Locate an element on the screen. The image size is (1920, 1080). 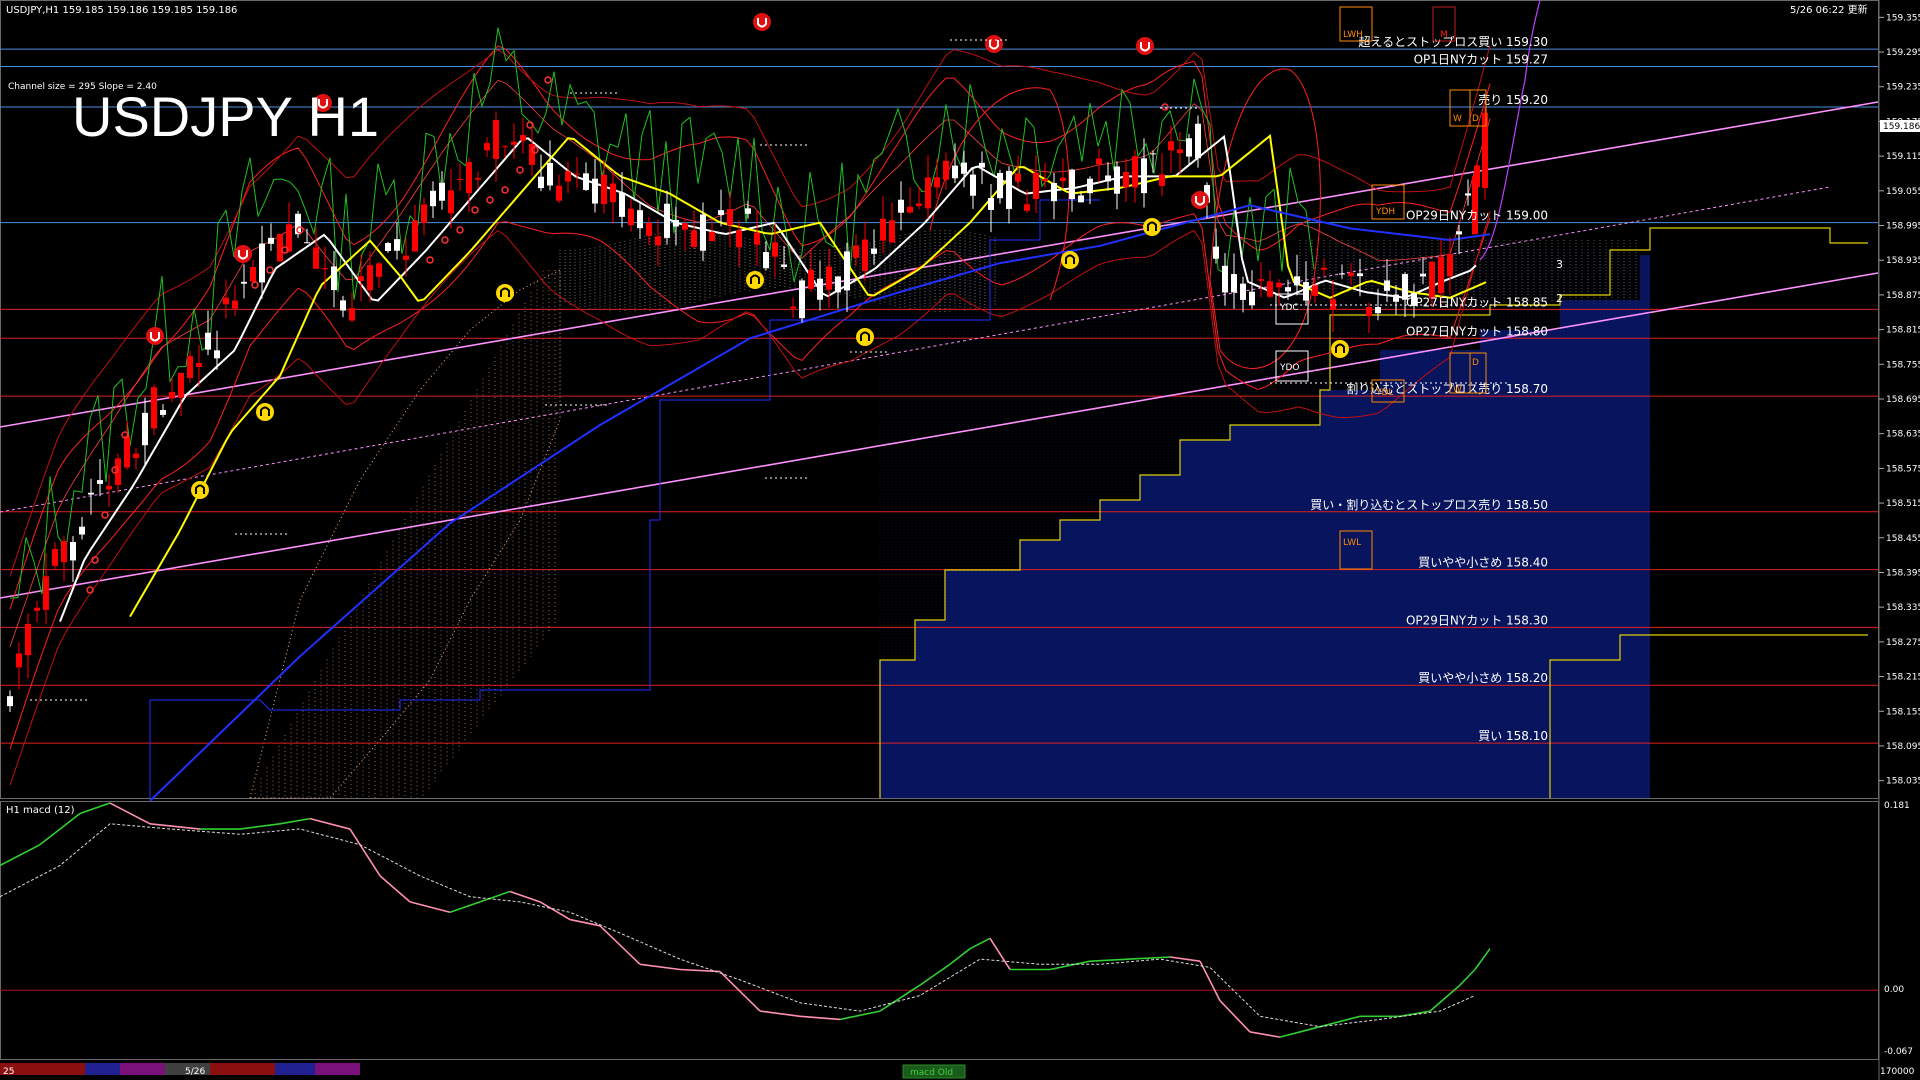
svg-text: LWH is located at coordinates (1353, 35).